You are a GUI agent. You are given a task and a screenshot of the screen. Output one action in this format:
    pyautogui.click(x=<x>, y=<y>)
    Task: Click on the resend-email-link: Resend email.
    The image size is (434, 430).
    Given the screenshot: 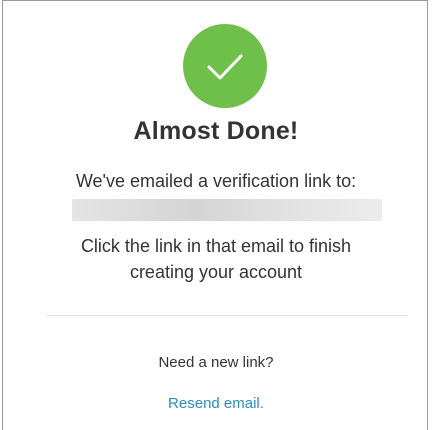 What is the action you would take?
    pyautogui.click(x=216, y=403)
    